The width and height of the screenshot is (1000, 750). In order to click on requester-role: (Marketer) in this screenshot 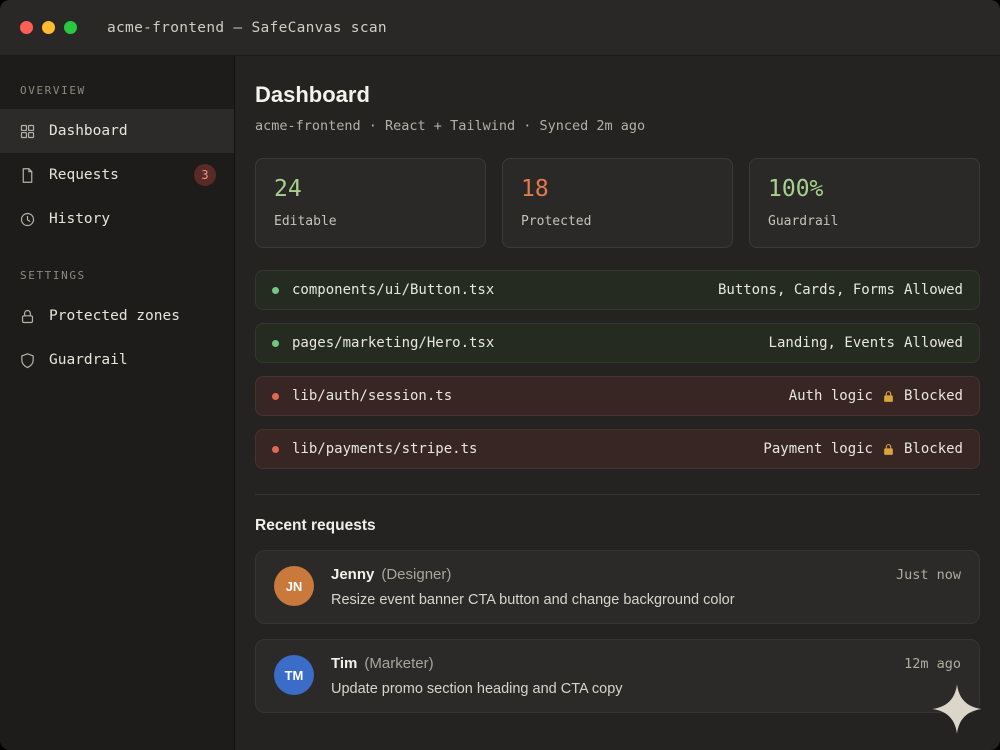, I will do `click(399, 663)`.